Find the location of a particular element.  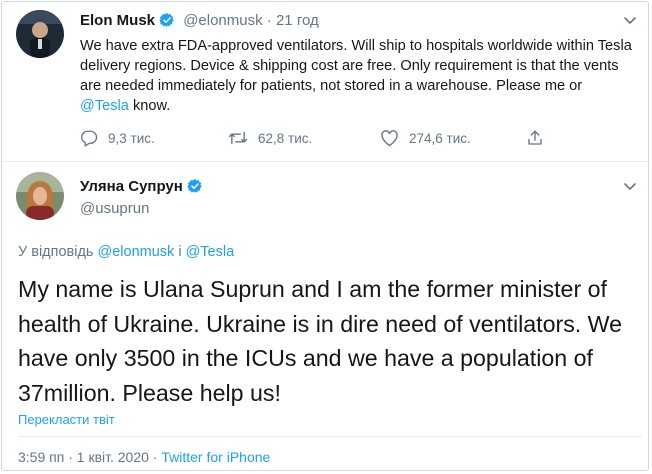

like-action: 274,6 тис. is located at coordinates (425, 138).